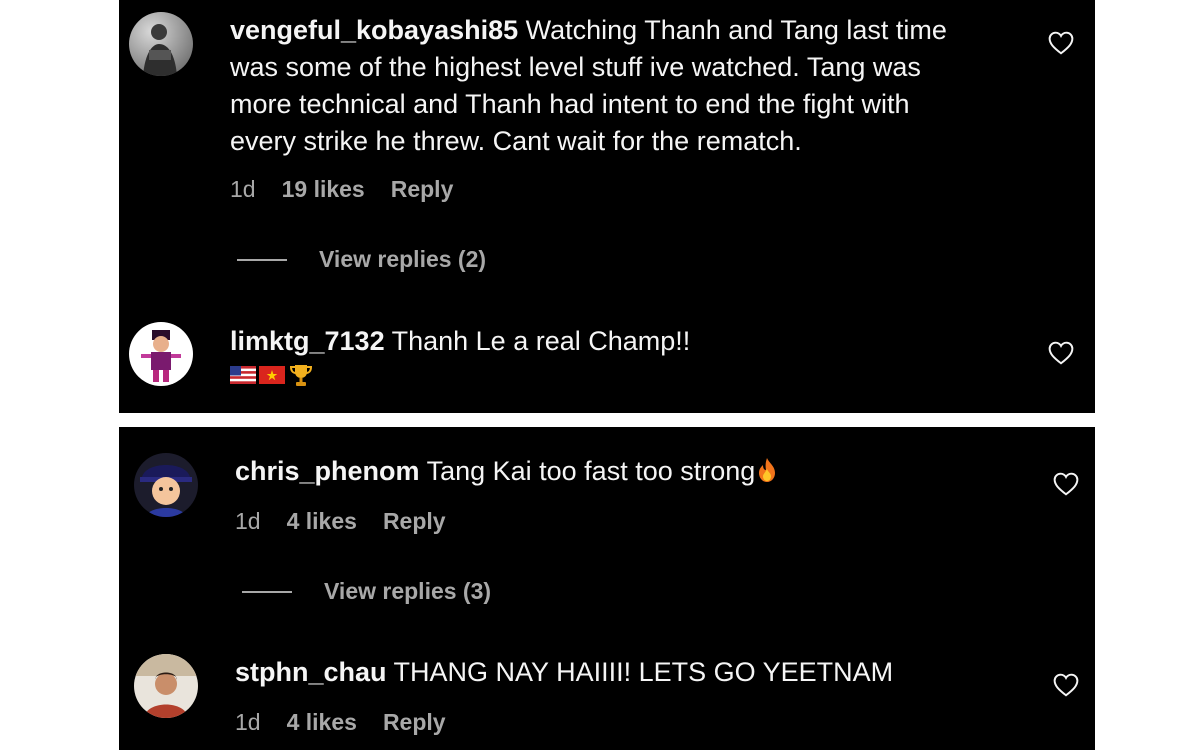 The width and height of the screenshot is (1200, 750). Describe the element at coordinates (640, 375) in the screenshot. I see `emoji-row` at that location.